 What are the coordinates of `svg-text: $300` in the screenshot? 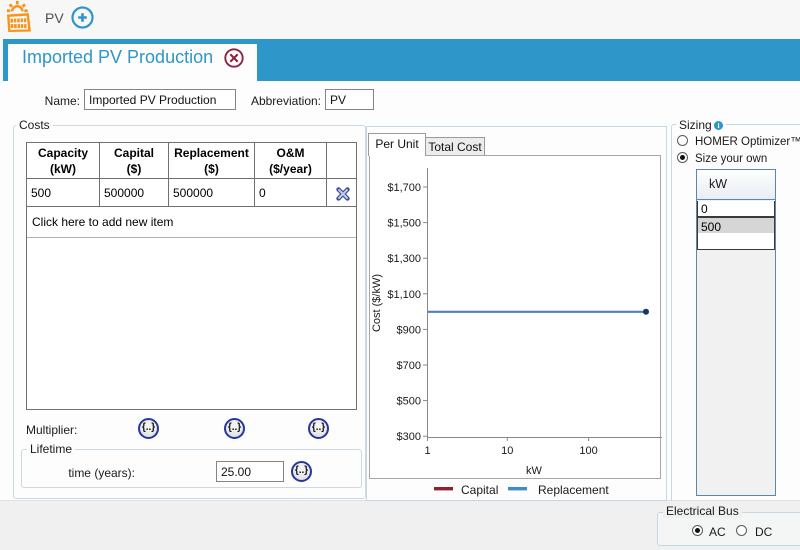 It's located at (409, 437).